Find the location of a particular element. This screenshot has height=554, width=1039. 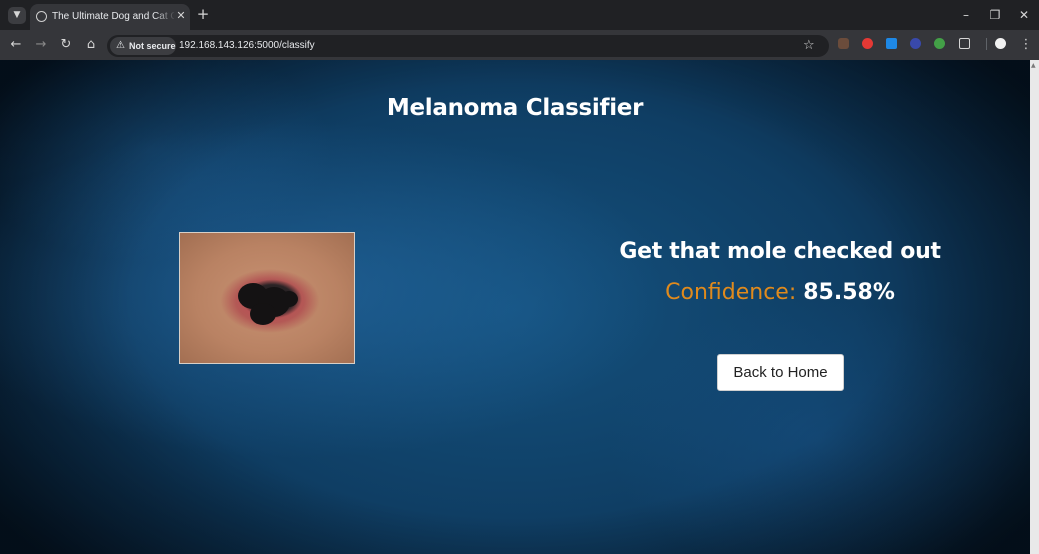

new-tab-button: + is located at coordinates (203, 14).